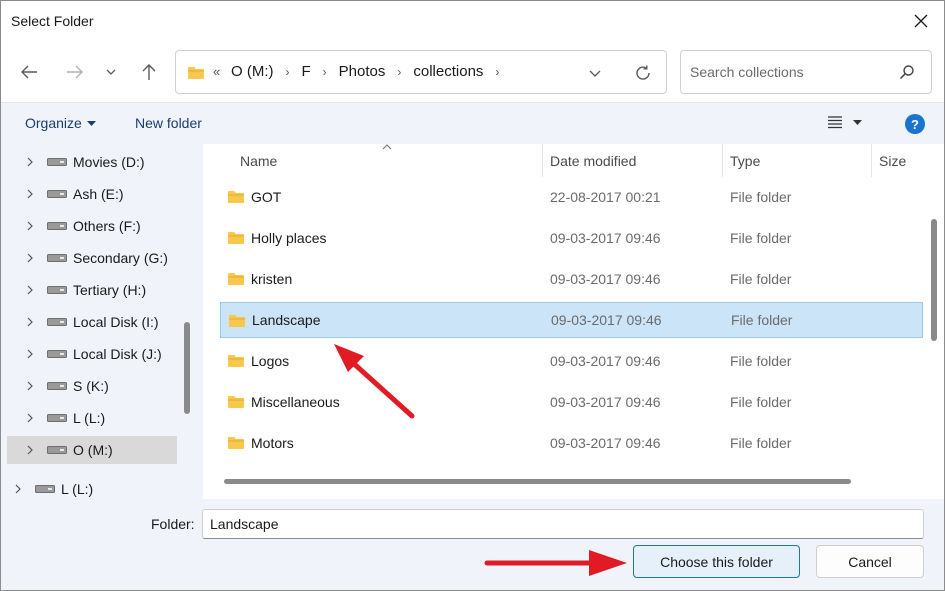 The image size is (945, 591). I want to click on breadcrumb: O (M:) › F › Photos › collections ›, so click(371, 71).